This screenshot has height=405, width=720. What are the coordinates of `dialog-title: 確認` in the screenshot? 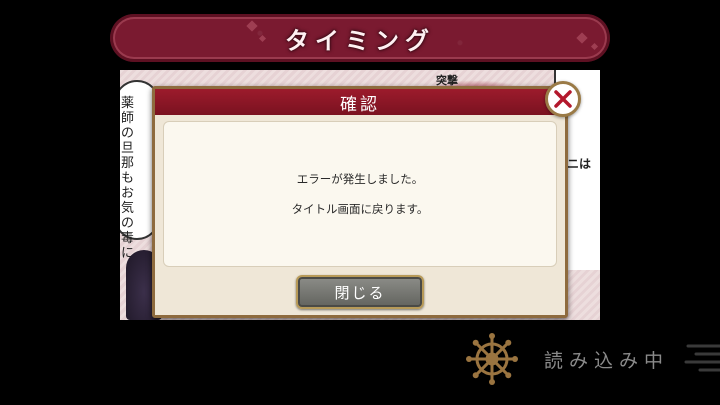 It's located at (360, 104).